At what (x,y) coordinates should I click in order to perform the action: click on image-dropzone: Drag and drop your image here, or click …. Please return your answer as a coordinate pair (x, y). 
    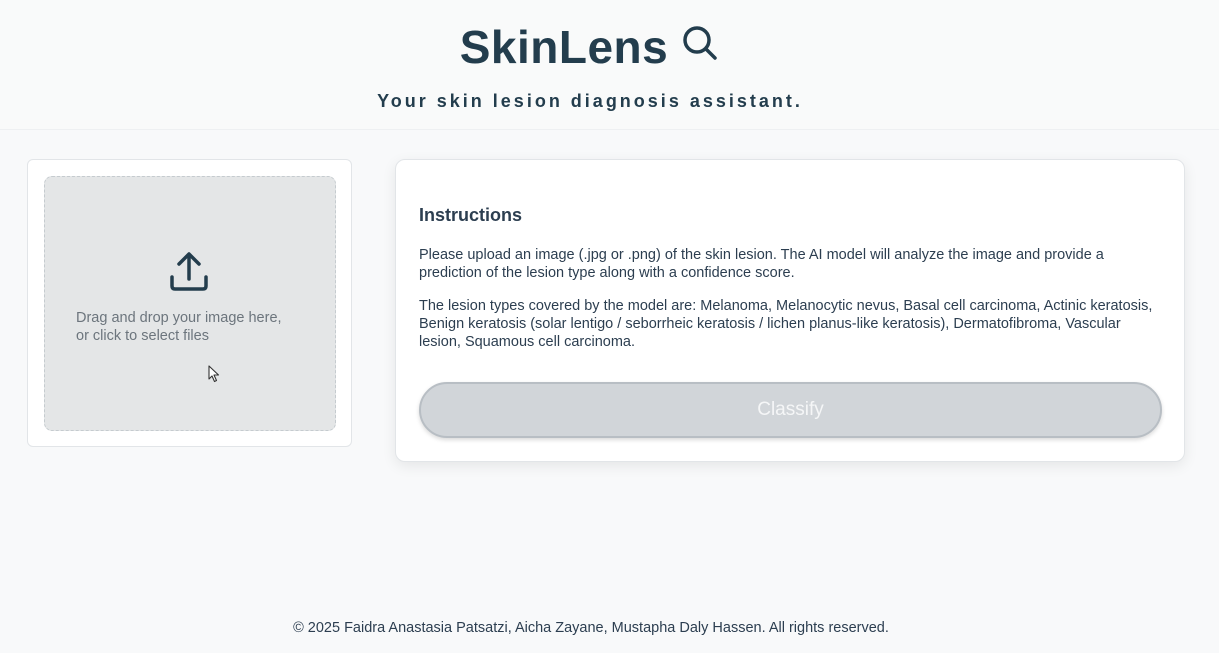
    Looking at the image, I should click on (190, 303).